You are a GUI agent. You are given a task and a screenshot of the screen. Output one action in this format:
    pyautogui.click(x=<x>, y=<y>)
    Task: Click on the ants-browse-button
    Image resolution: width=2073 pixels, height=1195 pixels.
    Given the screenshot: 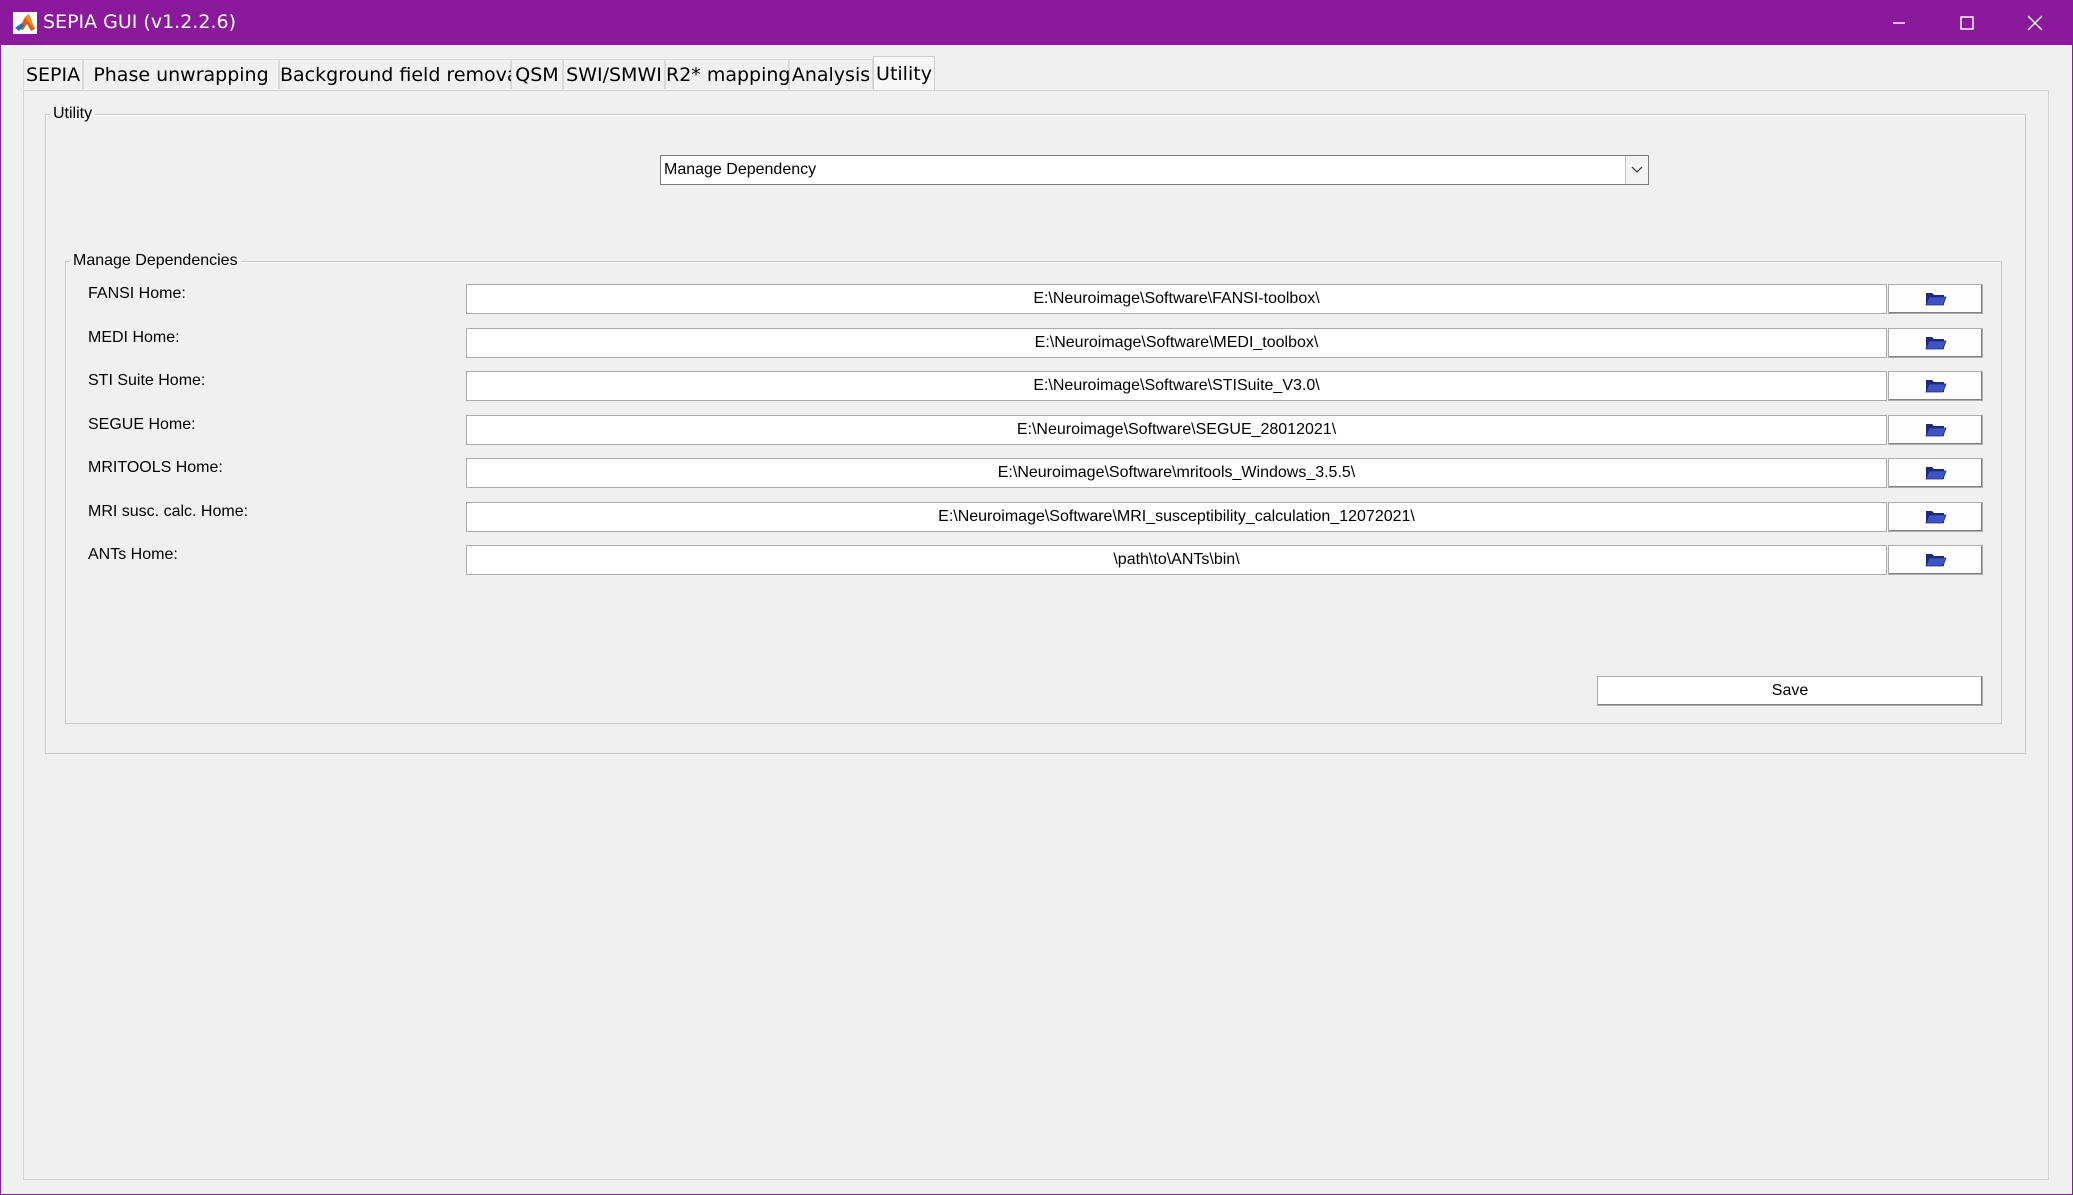 What is the action you would take?
    pyautogui.click(x=1935, y=560)
    